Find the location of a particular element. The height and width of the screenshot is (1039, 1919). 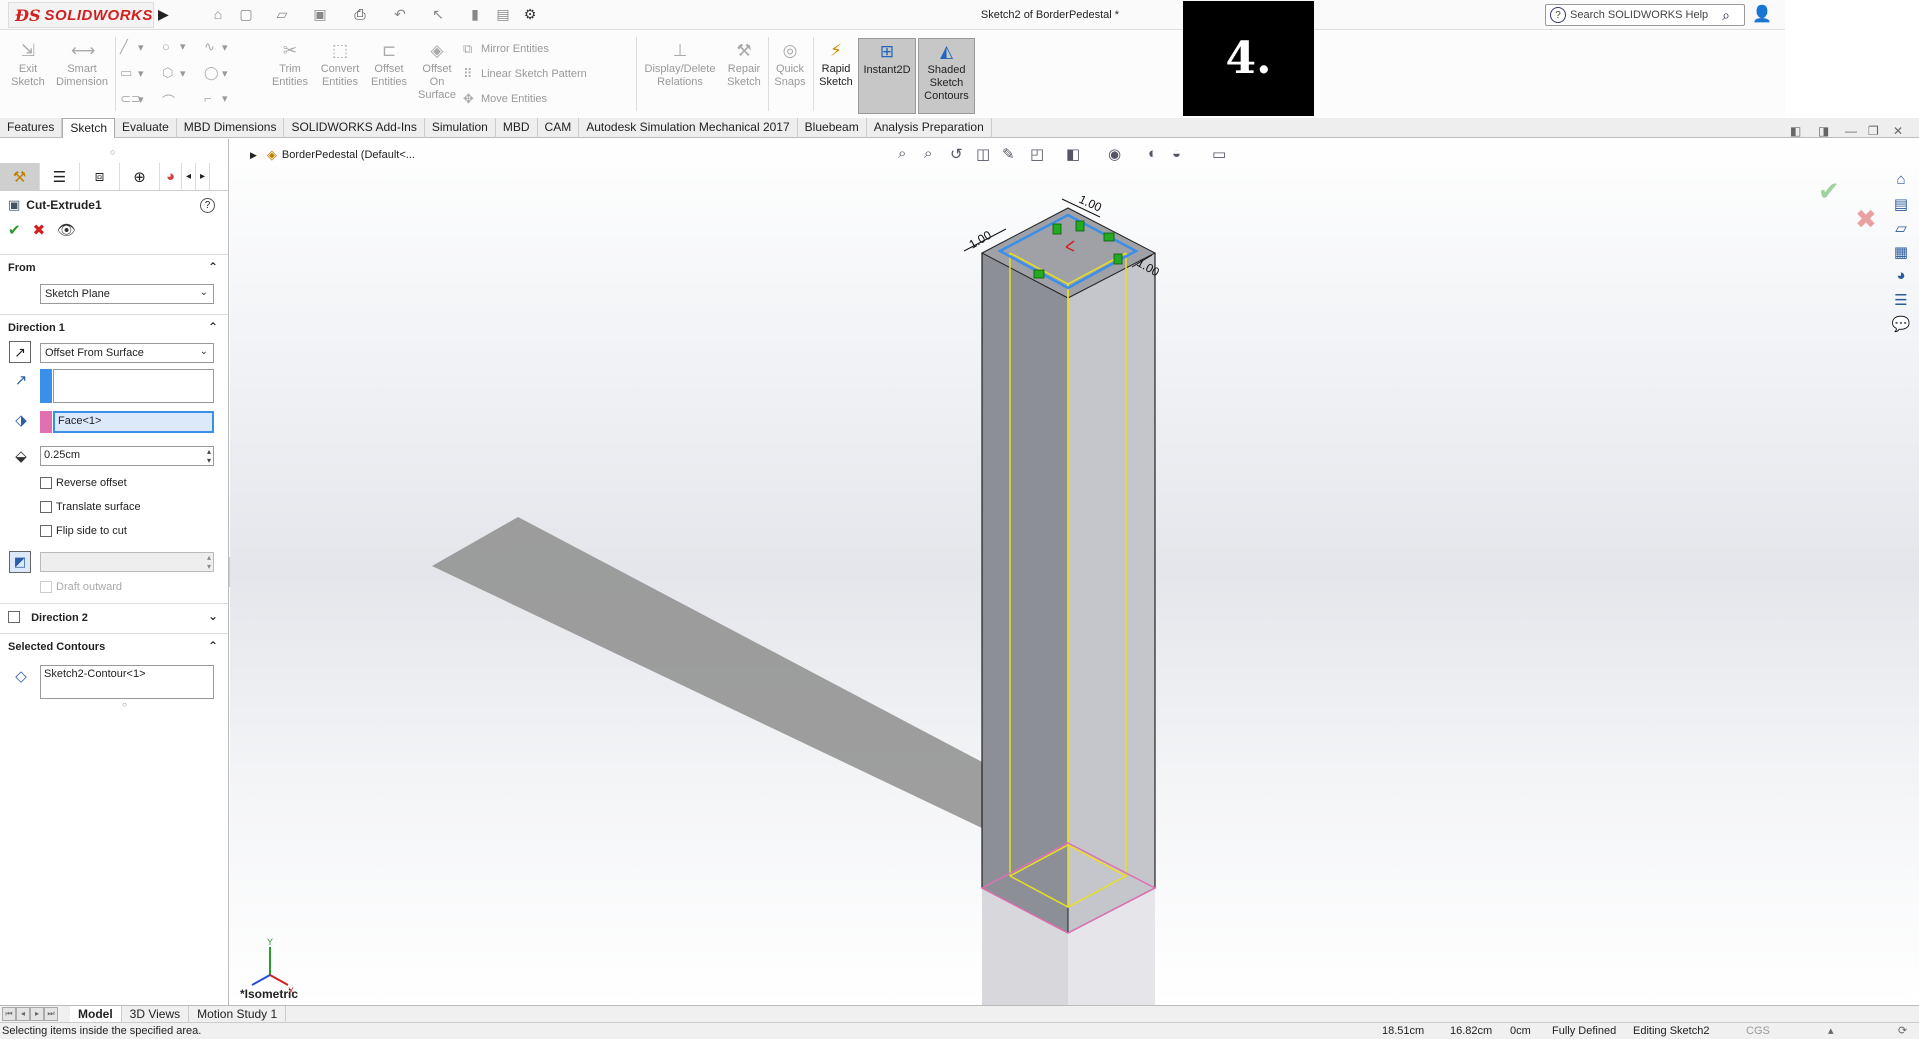

save-icon: ▣ is located at coordinates (320, 15).